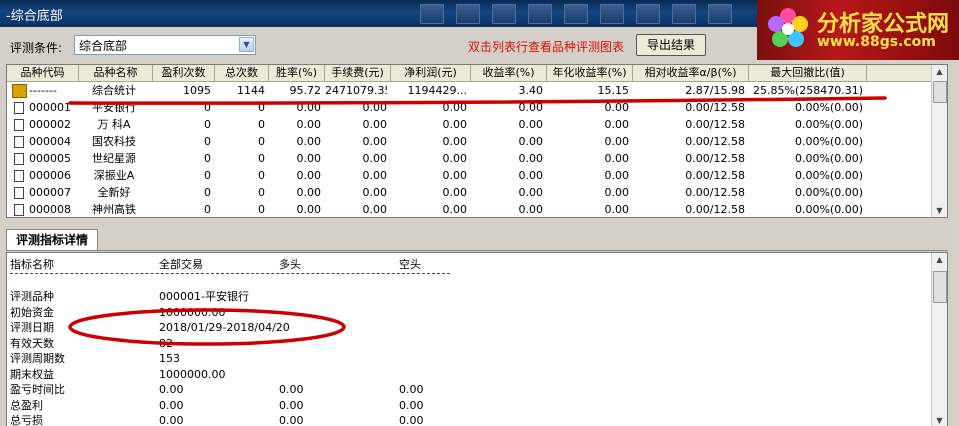  What do you see at coordinates (50, 124) in the screenshot?
I see `table-cell: 000002` at bounding box center [50, 124].